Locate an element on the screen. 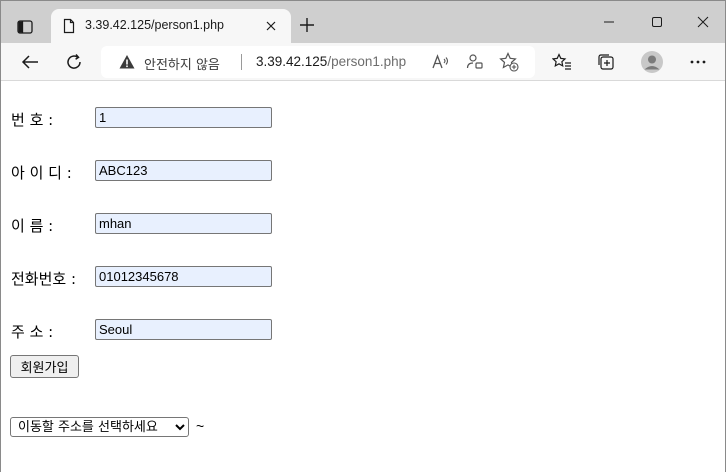  read-aloud-button is located at coordinates (441, 62).